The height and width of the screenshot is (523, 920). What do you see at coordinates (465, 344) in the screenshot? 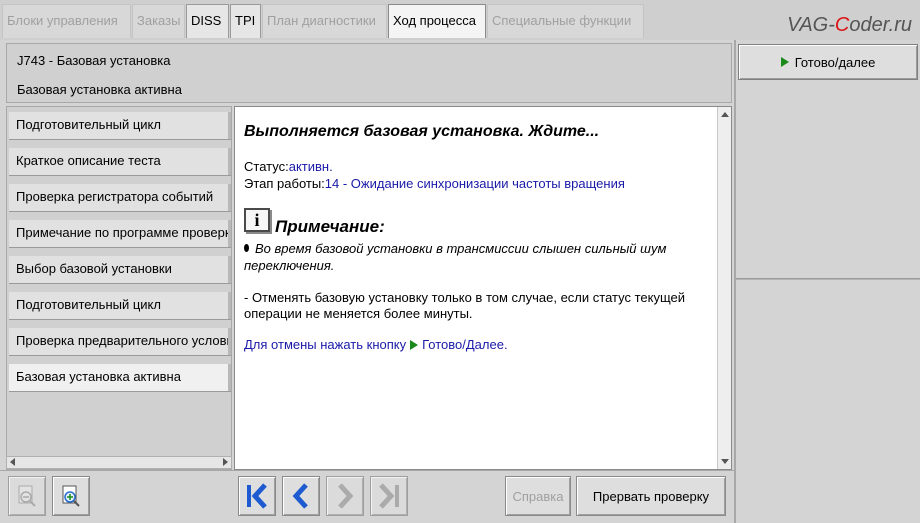
I see `cancel-hint-suffix: Готово/Далее.` at bounding box center [465, 344].